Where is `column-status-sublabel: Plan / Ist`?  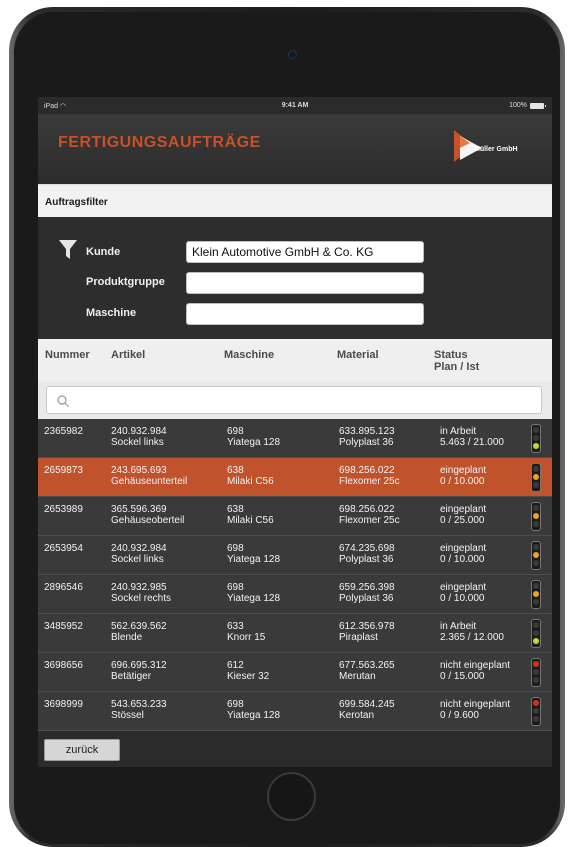
column-status-sublabel: Plan / Ist is located at coordinates (457, 367).